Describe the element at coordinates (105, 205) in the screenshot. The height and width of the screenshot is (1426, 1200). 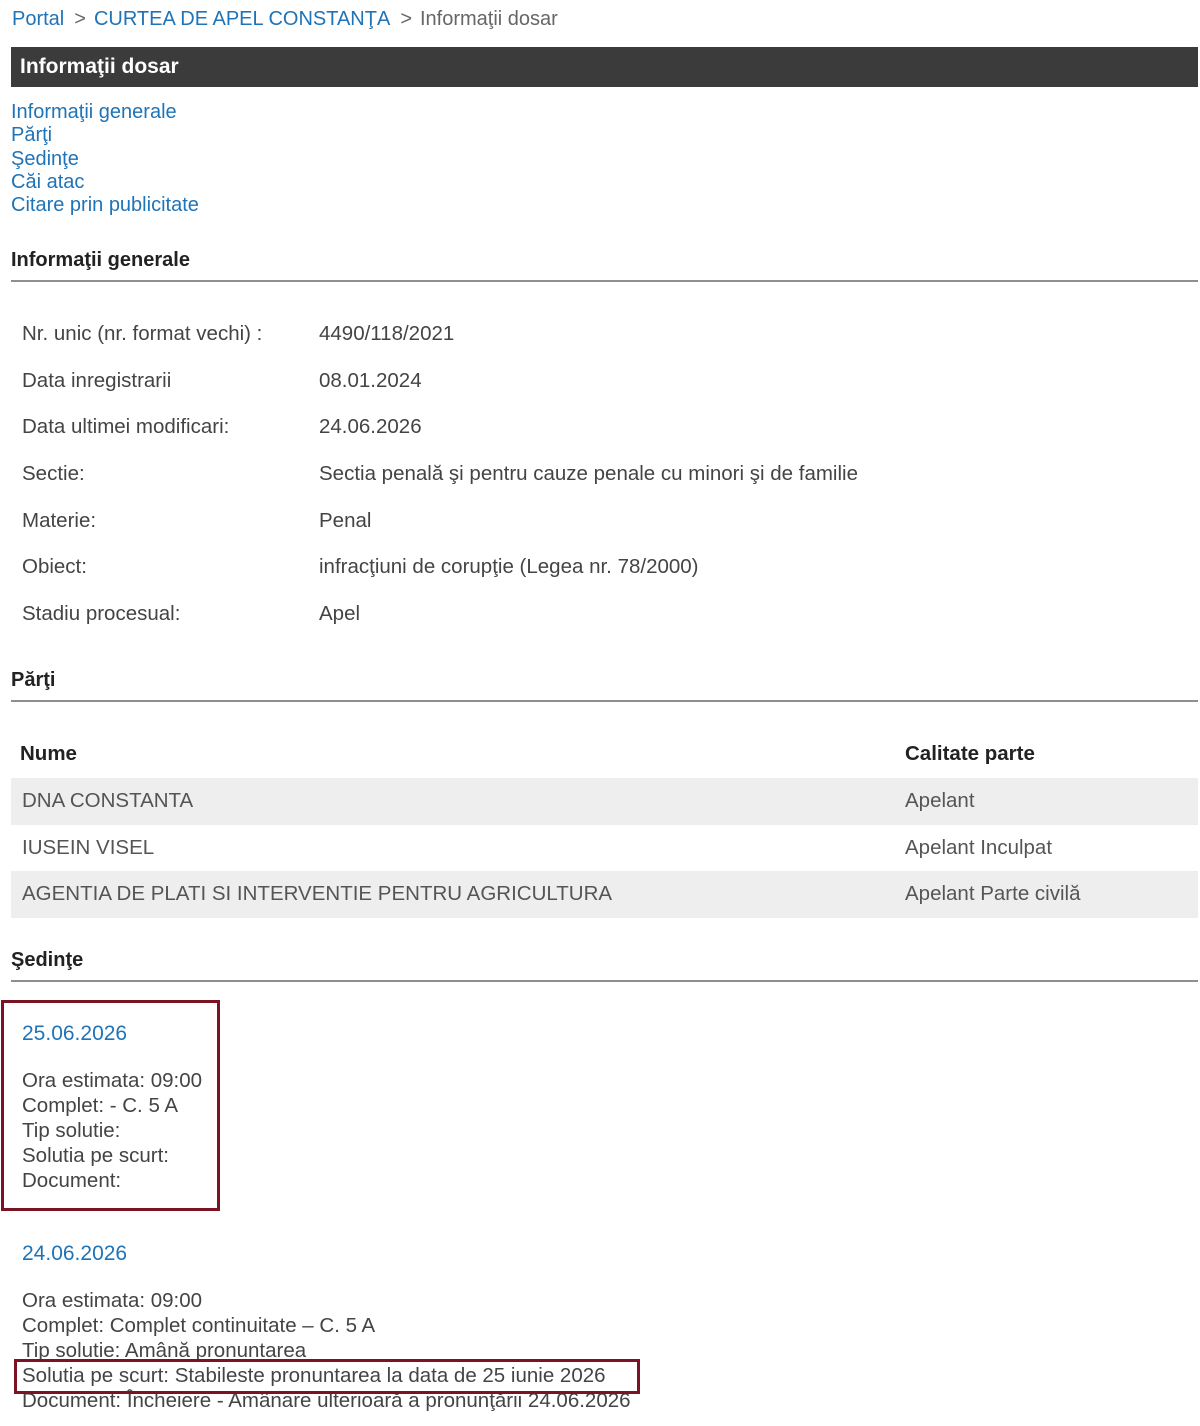
I see `nav-link-citare-prin-publicitate: Citare prin publicitate` at that location.